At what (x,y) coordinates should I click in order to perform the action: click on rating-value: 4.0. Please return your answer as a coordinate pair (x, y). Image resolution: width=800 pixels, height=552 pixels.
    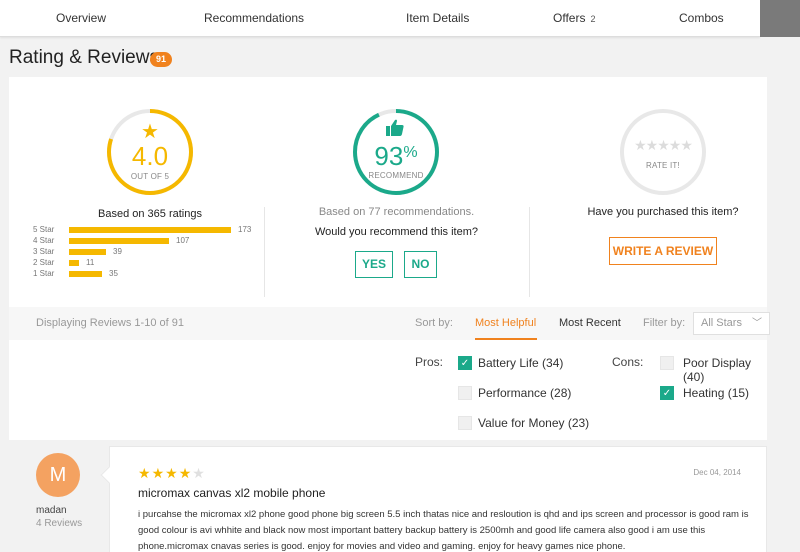
    Looking at the image, I should click on (150, 156).